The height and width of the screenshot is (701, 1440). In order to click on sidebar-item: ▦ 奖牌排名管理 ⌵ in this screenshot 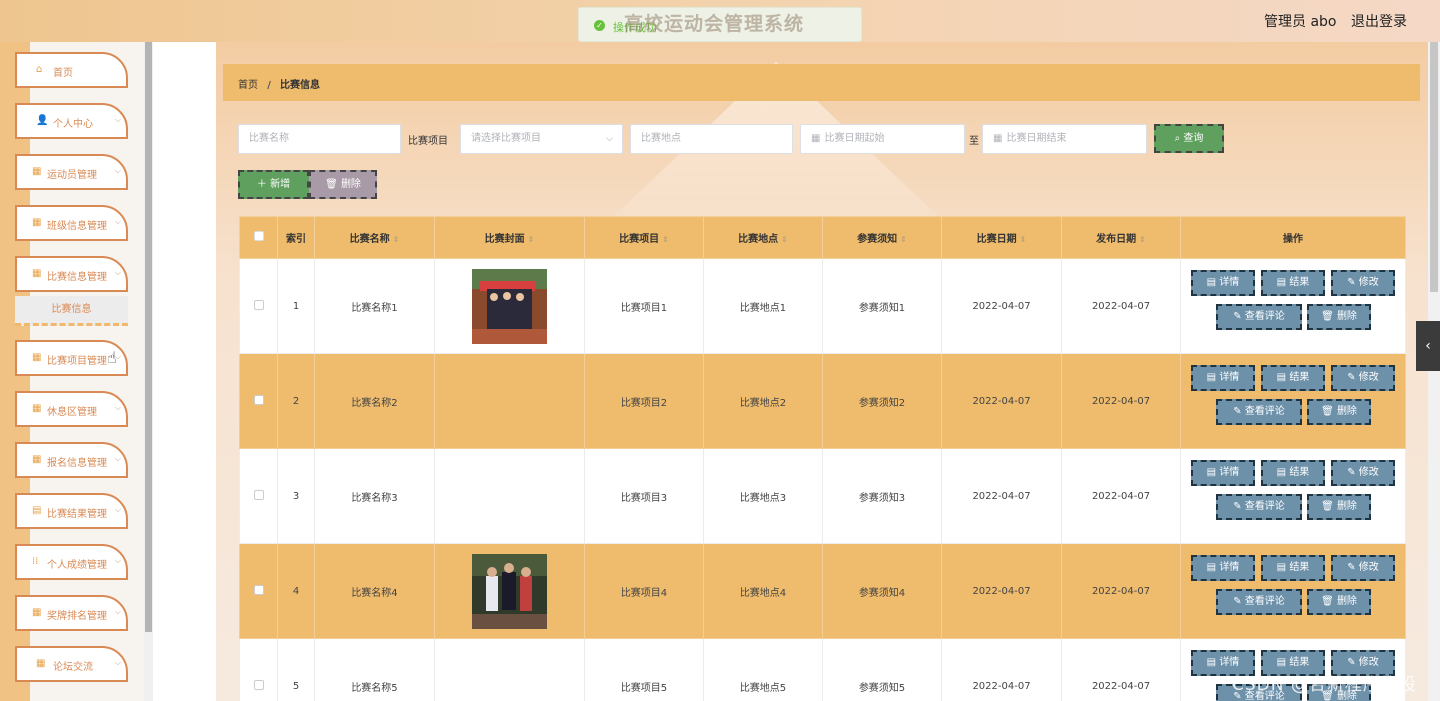, I will do `click(71, 613)`.